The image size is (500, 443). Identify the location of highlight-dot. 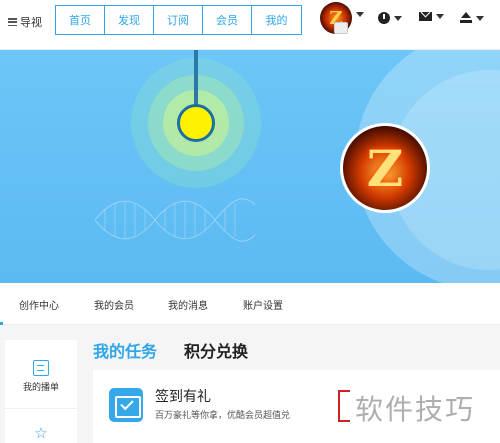
(196, 123).